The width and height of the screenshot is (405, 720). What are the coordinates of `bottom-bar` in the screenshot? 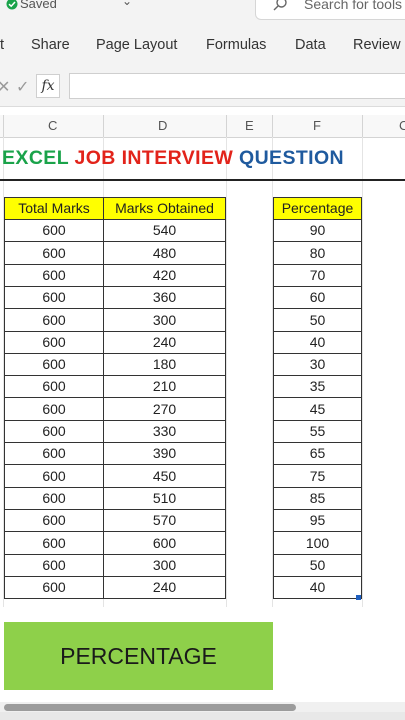 It's located at (202, 716).